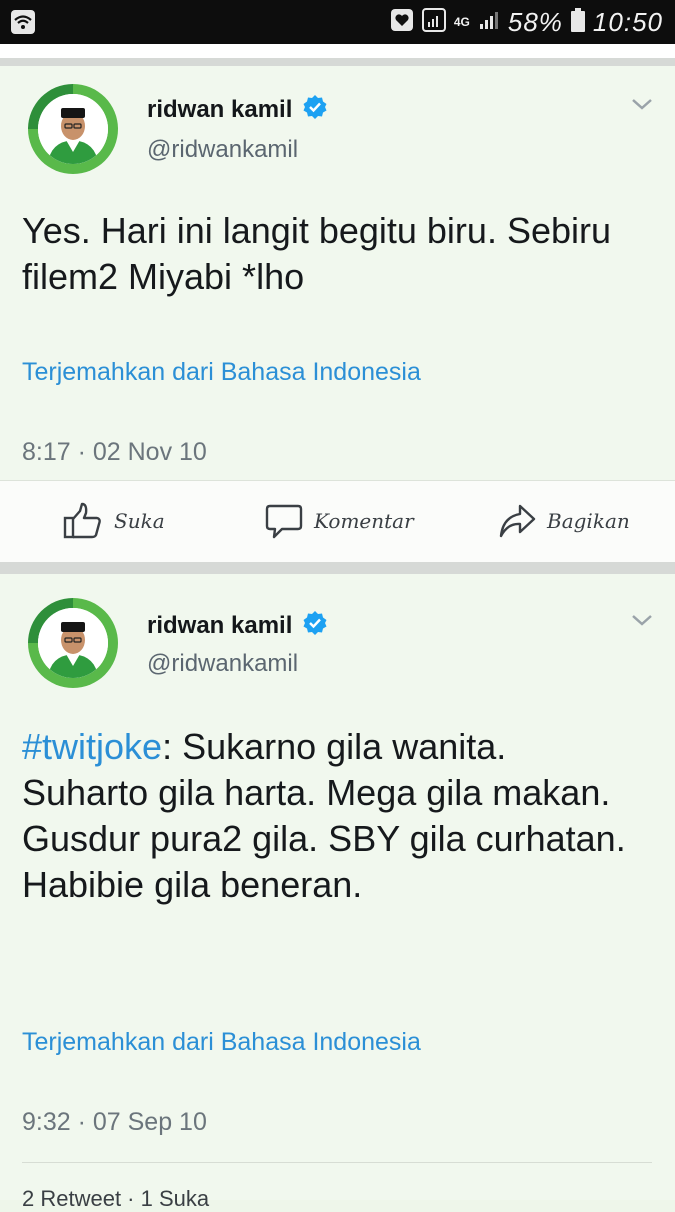  What do you see at coordinates (114, 1122) in the screenshot?
I see `tweet-timestamp: 9:32 · 07 Sep 10` at bounding box center [114, 1122].